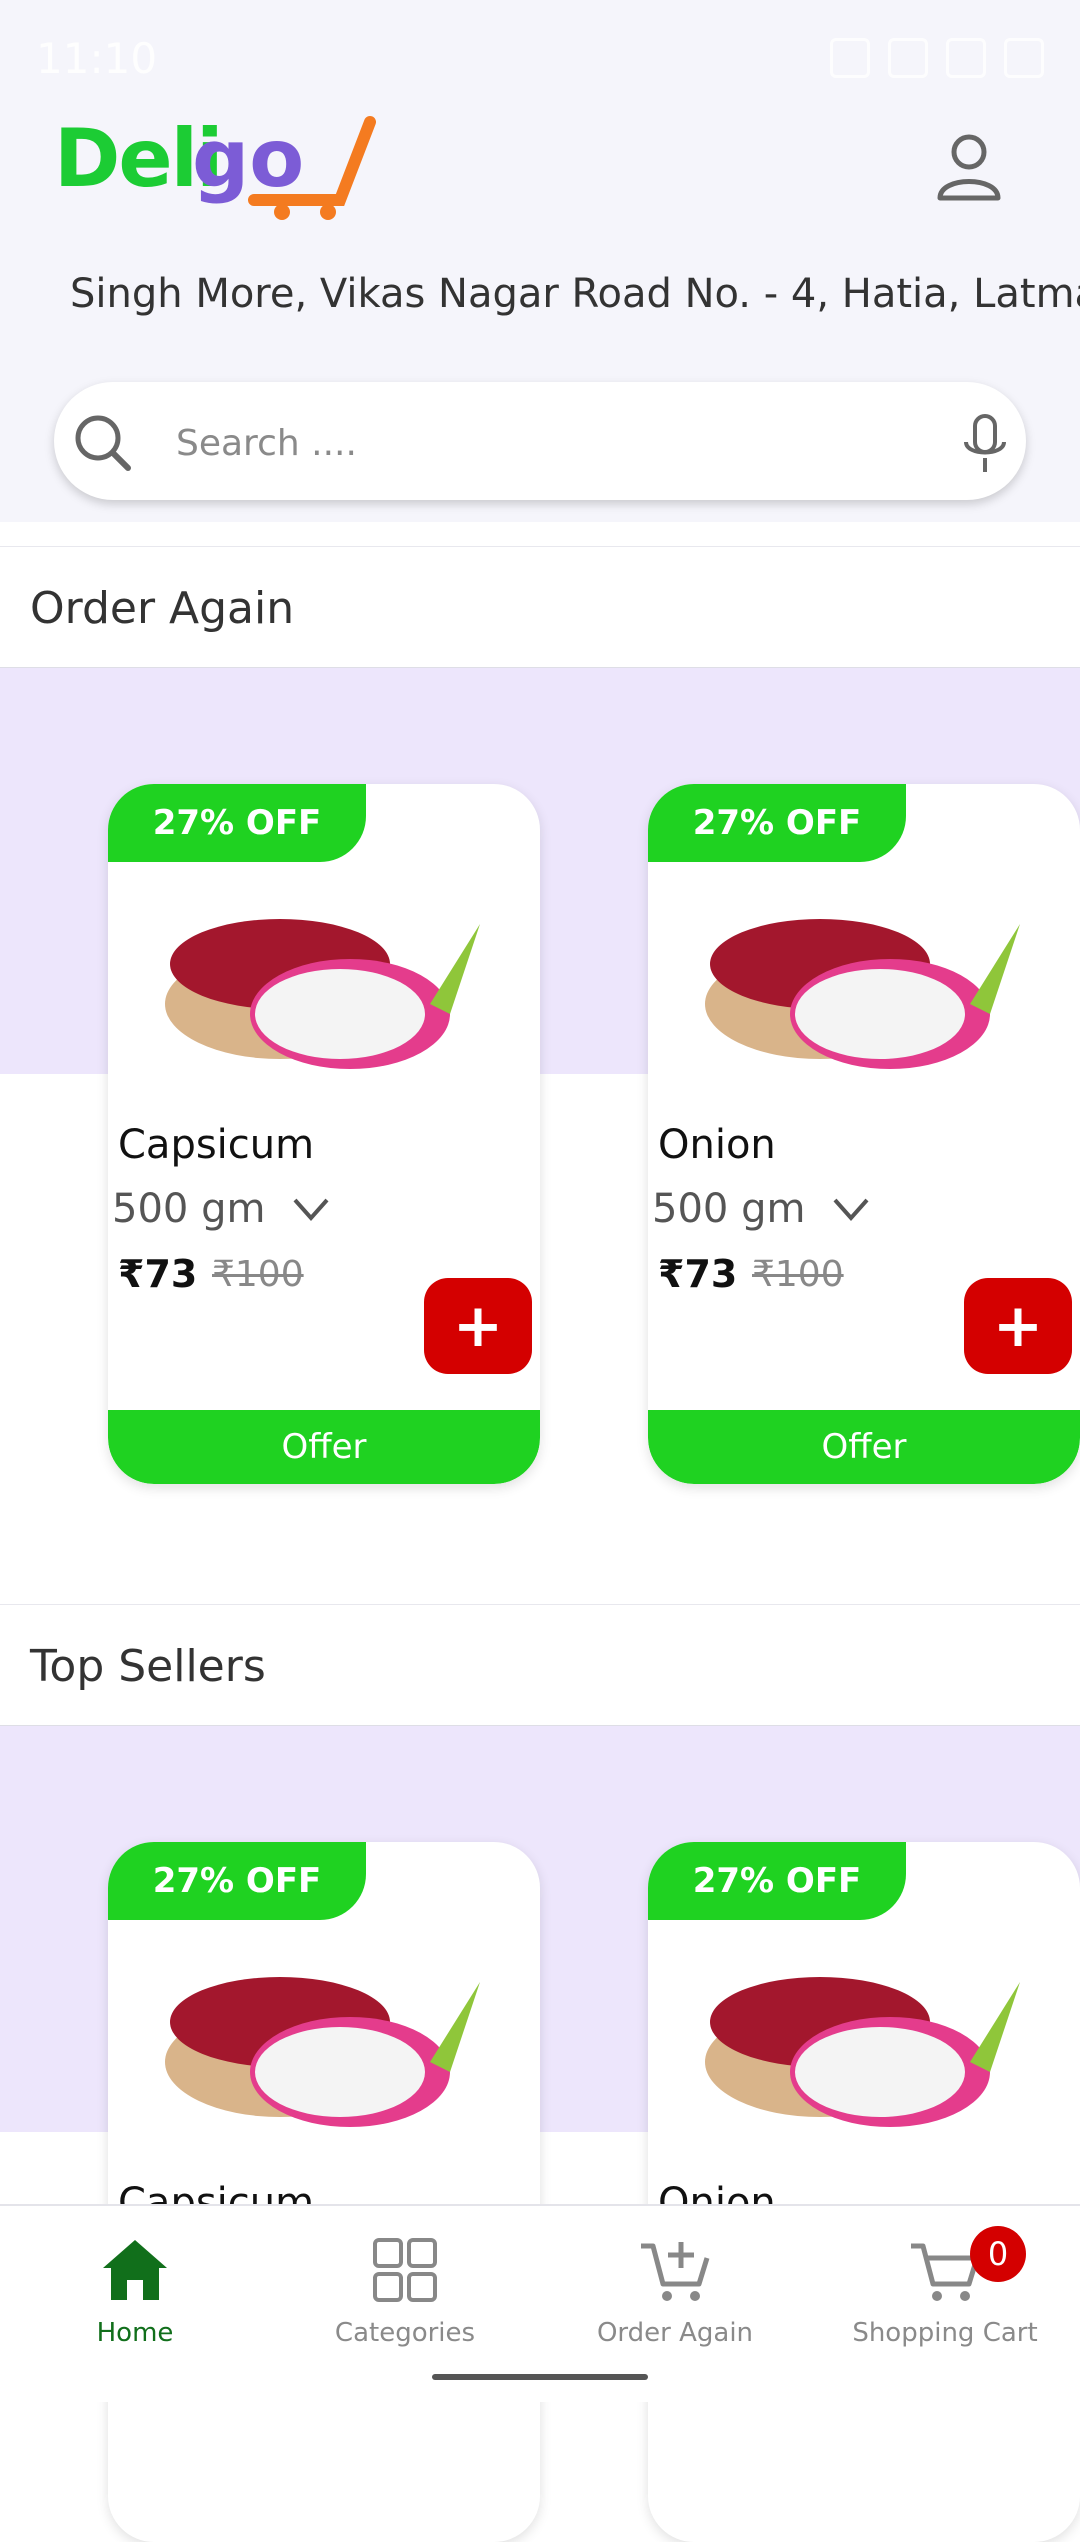 Image resolution: width=1080 pixels, height=2542 pixels. I want to click on search-icon, so click(103, 443).